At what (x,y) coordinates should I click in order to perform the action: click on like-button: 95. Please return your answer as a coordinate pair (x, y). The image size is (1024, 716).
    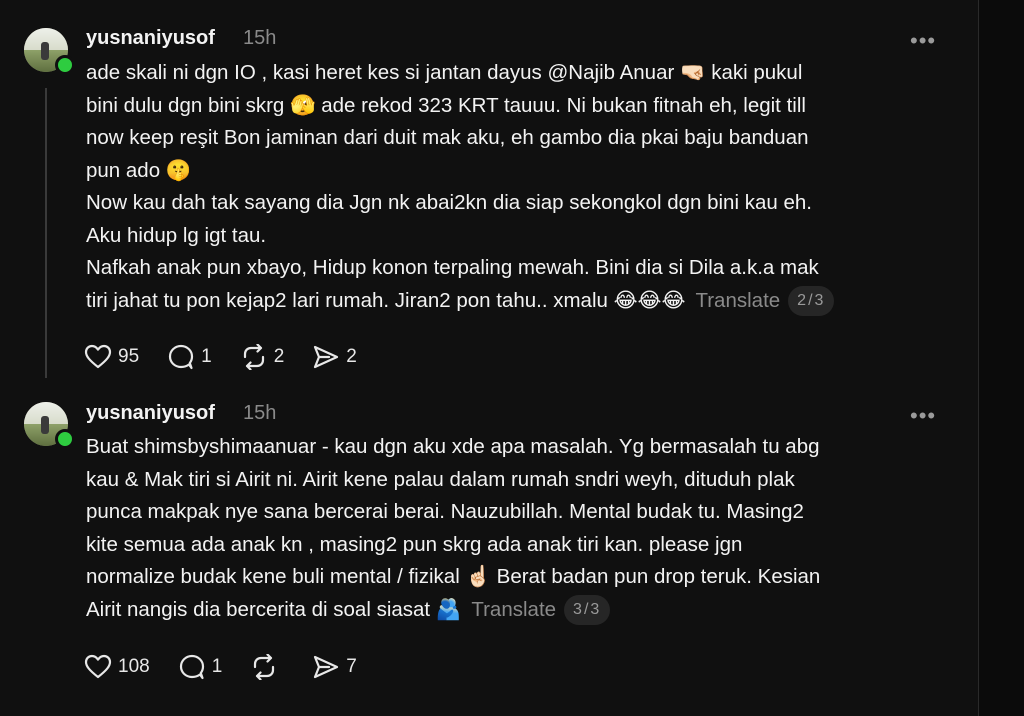
    Looking at the image, I should click on (111, 357).